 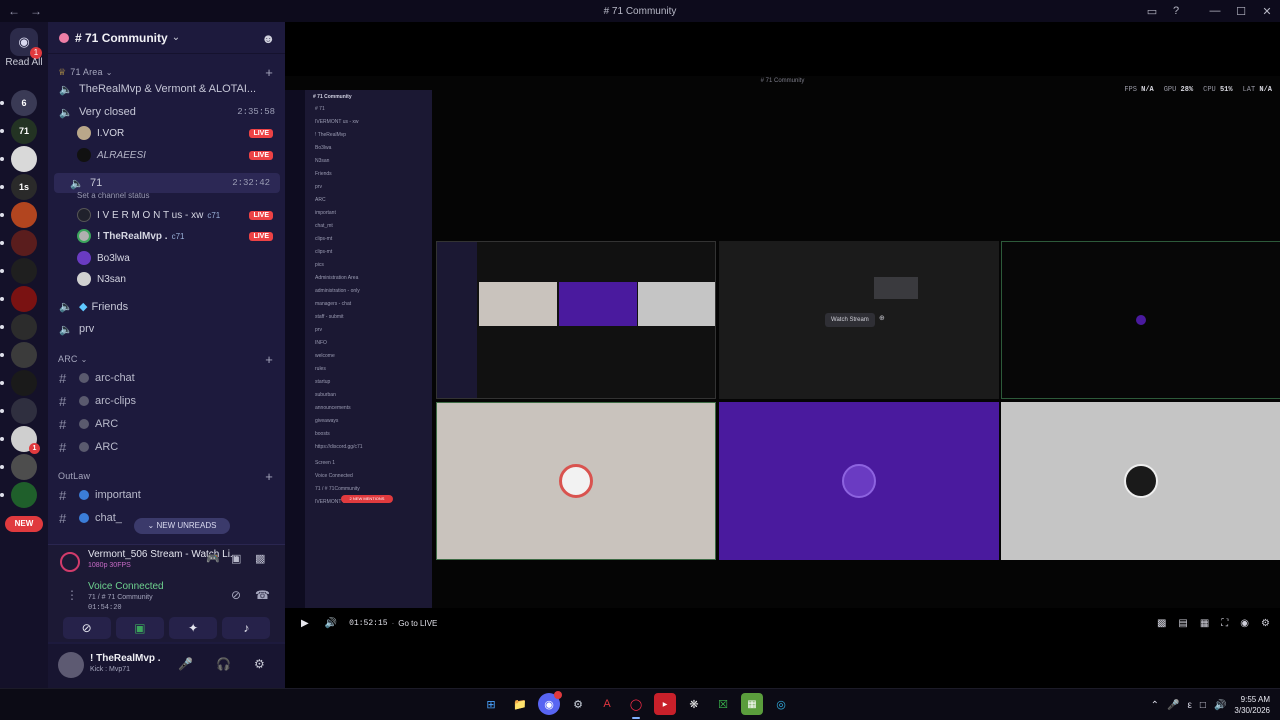 I want to click on noise-suppression-icon: ⊘, so click(x=236, y=595).